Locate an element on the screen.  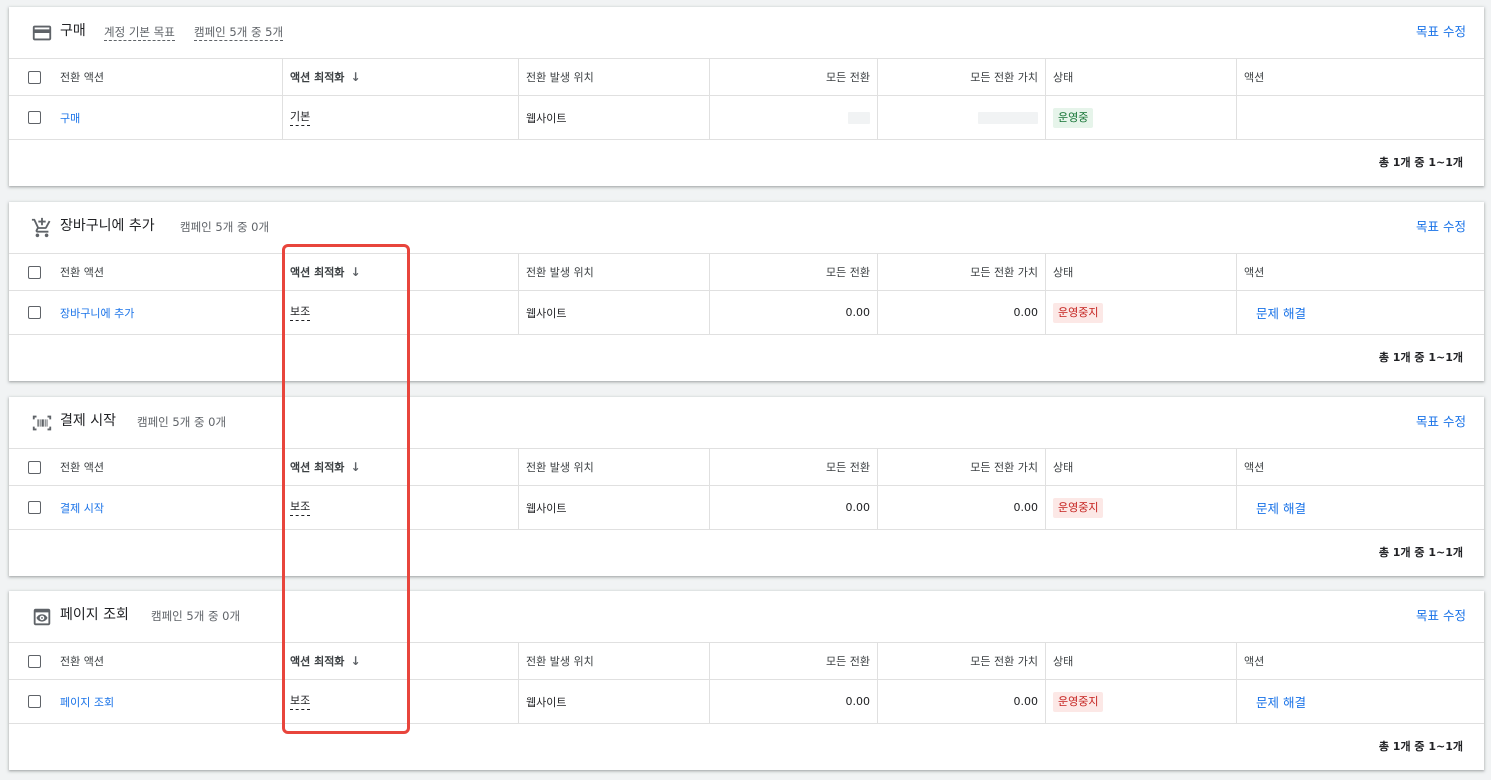
all-conversions-cell is located at coordinates (859, 117).